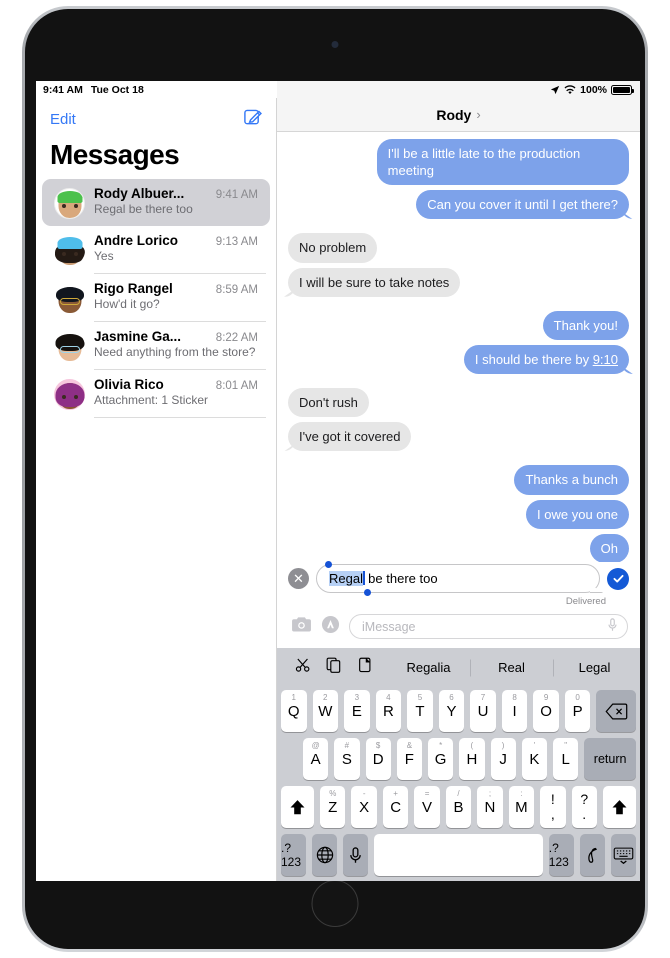  Describe the element at coordinates (618, 578) in the screenshot. I see `checkmark-circle-icon` at that location.